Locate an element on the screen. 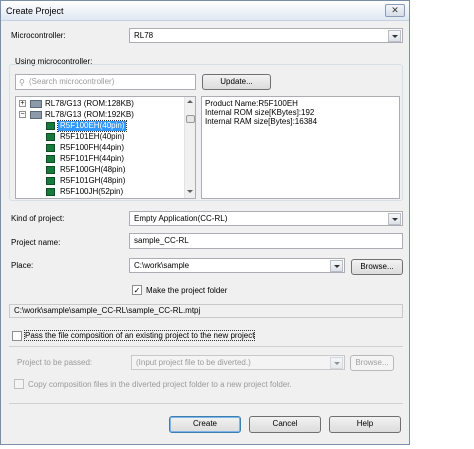  tree-node-label: R5F101FH(44pin) is located at coordinates (92, 158).